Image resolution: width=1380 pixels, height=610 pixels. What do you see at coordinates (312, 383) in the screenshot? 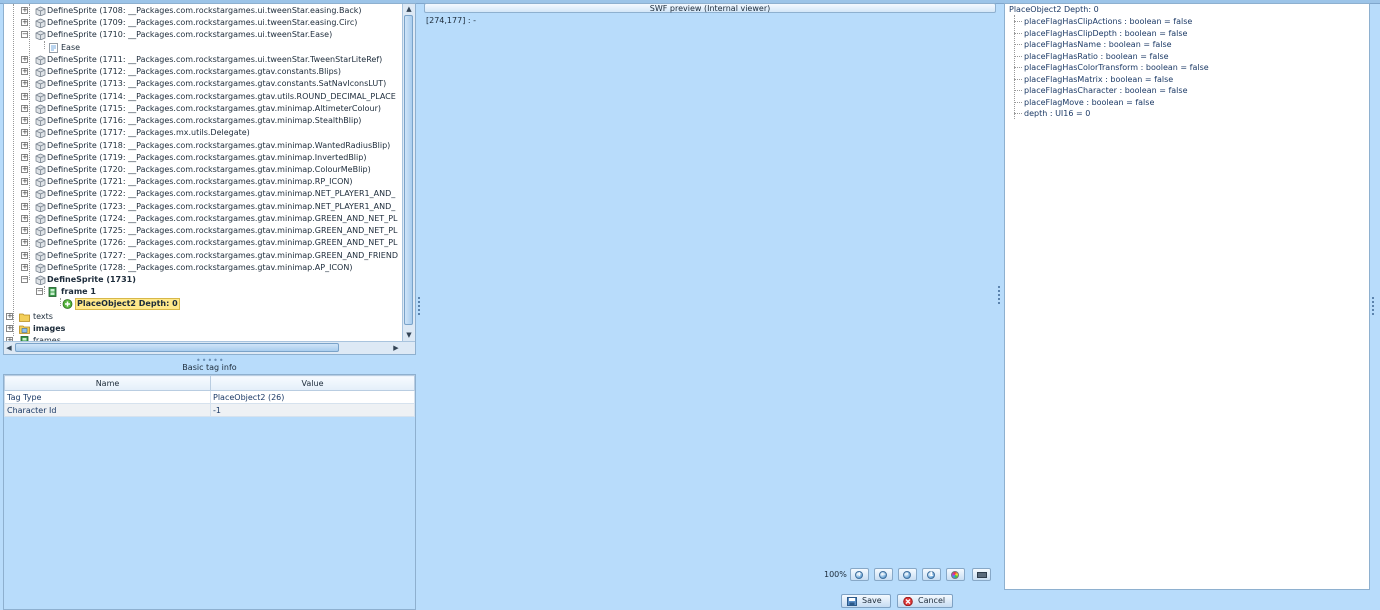
I see `column-header-value: Value` at bounding box center [312, 383].